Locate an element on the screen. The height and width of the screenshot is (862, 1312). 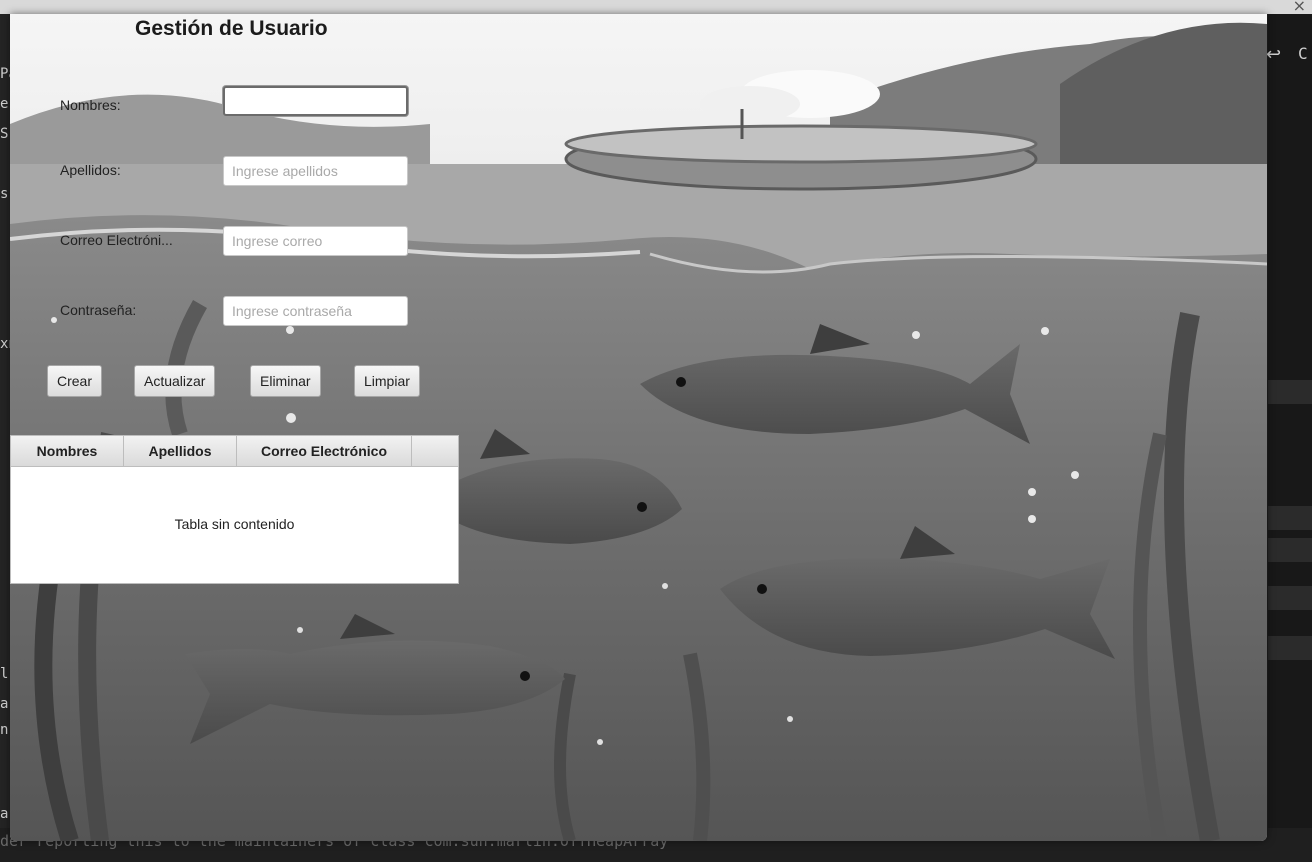
table-empty-message: Tabla sin contenido is located at coordinates (234, 524).